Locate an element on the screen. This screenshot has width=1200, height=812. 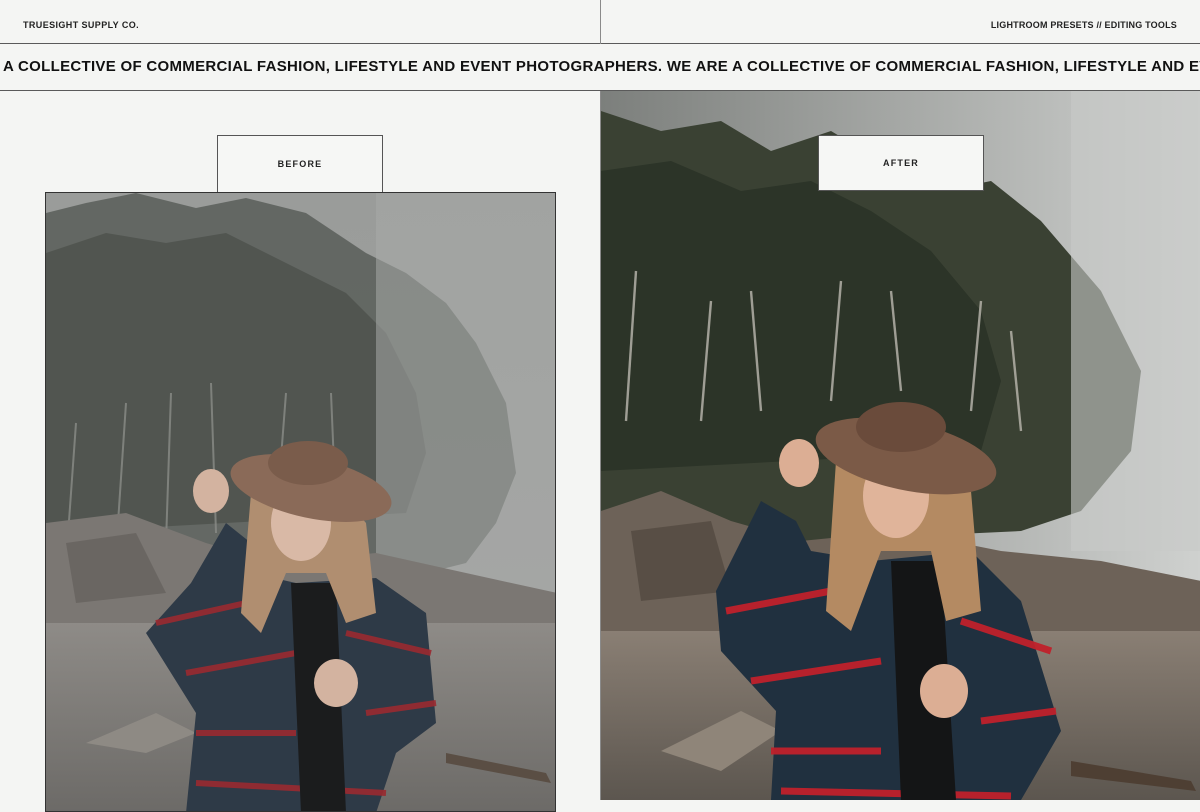
after-label: AFTER is located at coordinates (901, 163).